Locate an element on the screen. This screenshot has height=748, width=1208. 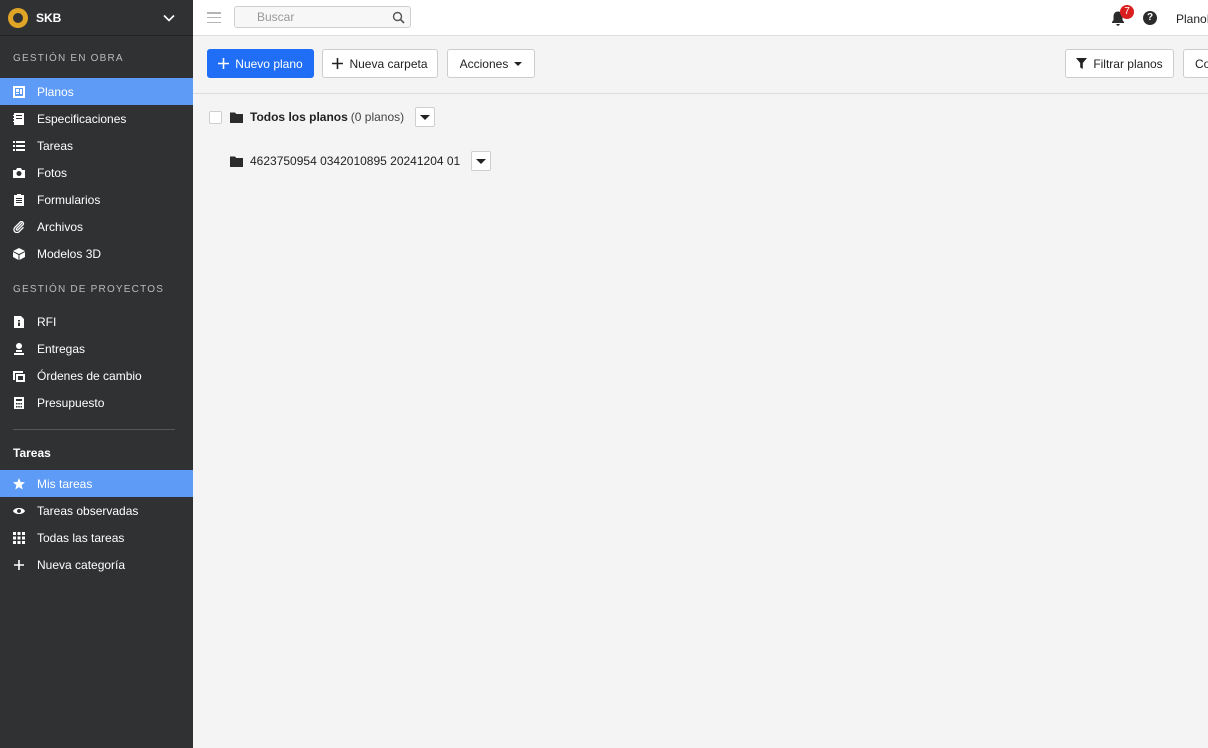
sidebar-item-tareas-observadas: Tareas observadas is located at coordinates (96, 510).